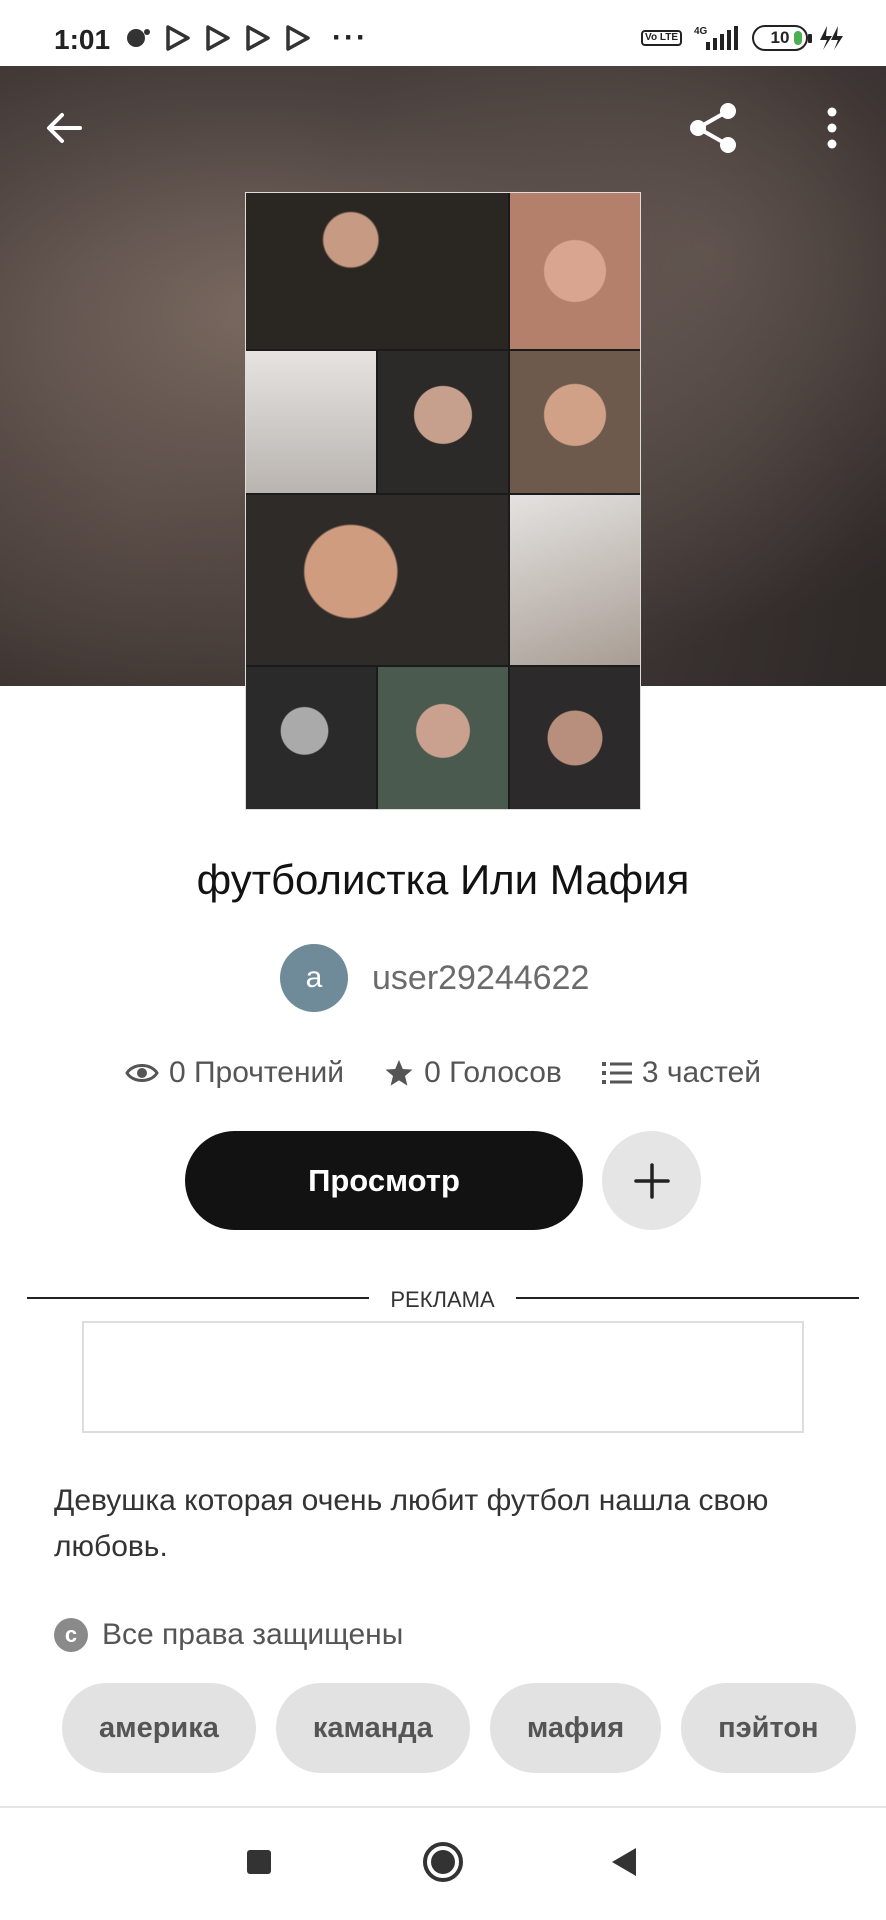 The width and height of the screenshot is (886, 1920). I want to click on plus-icon, so click(651, 1180).